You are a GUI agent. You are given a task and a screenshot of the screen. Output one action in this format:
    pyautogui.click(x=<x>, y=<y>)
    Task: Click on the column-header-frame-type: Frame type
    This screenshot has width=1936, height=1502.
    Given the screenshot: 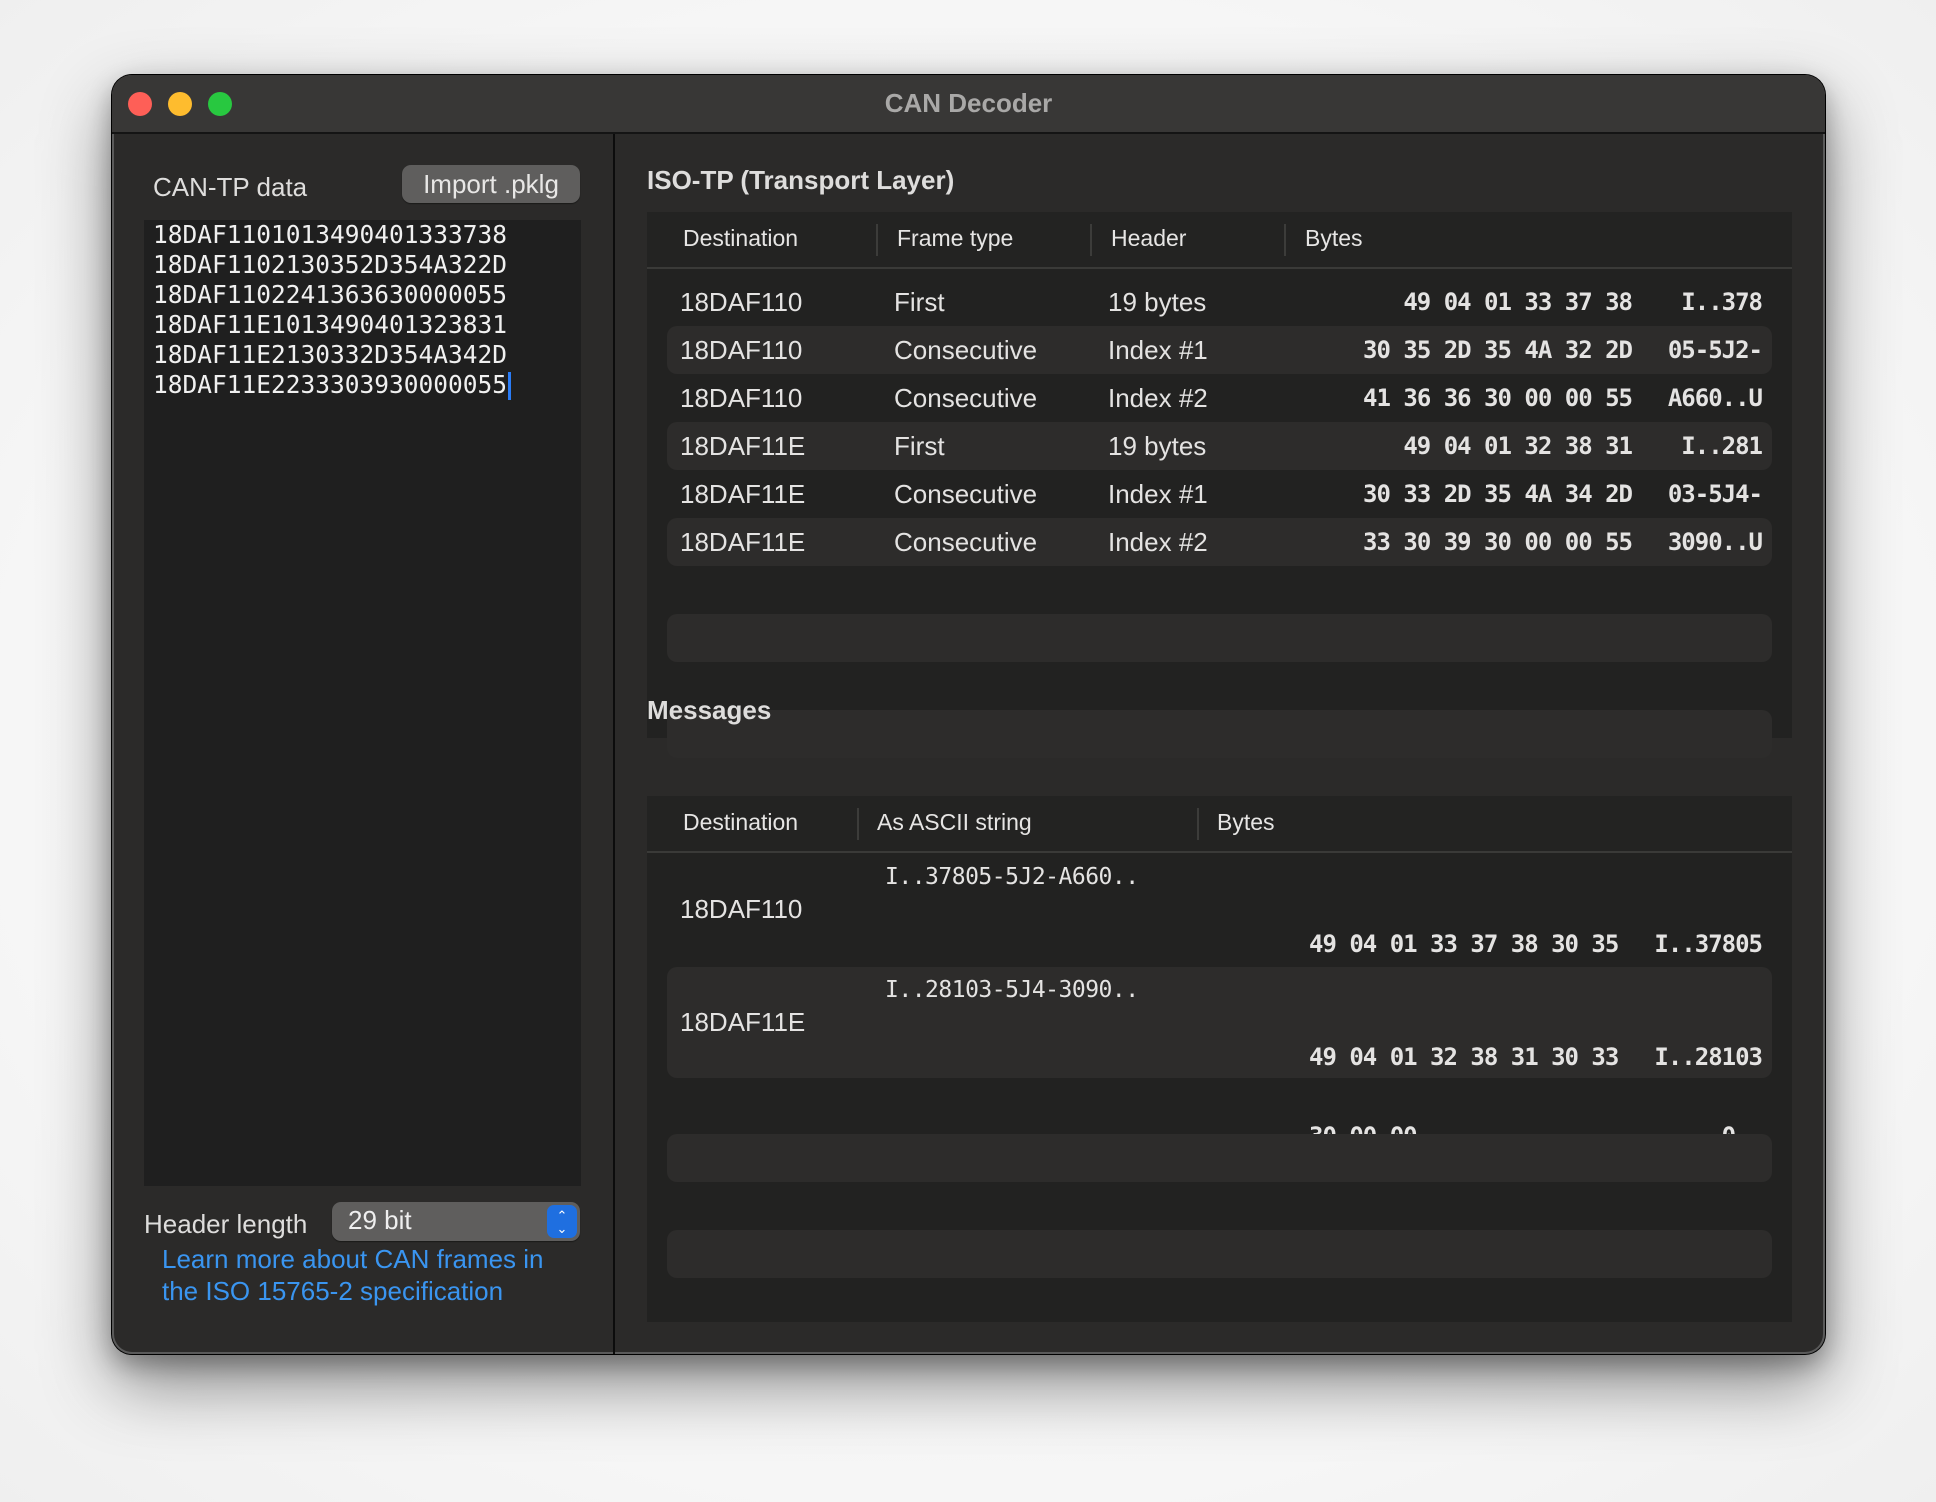 What is the action you would take?
    pyautogui.click(x=955, y=238)
    